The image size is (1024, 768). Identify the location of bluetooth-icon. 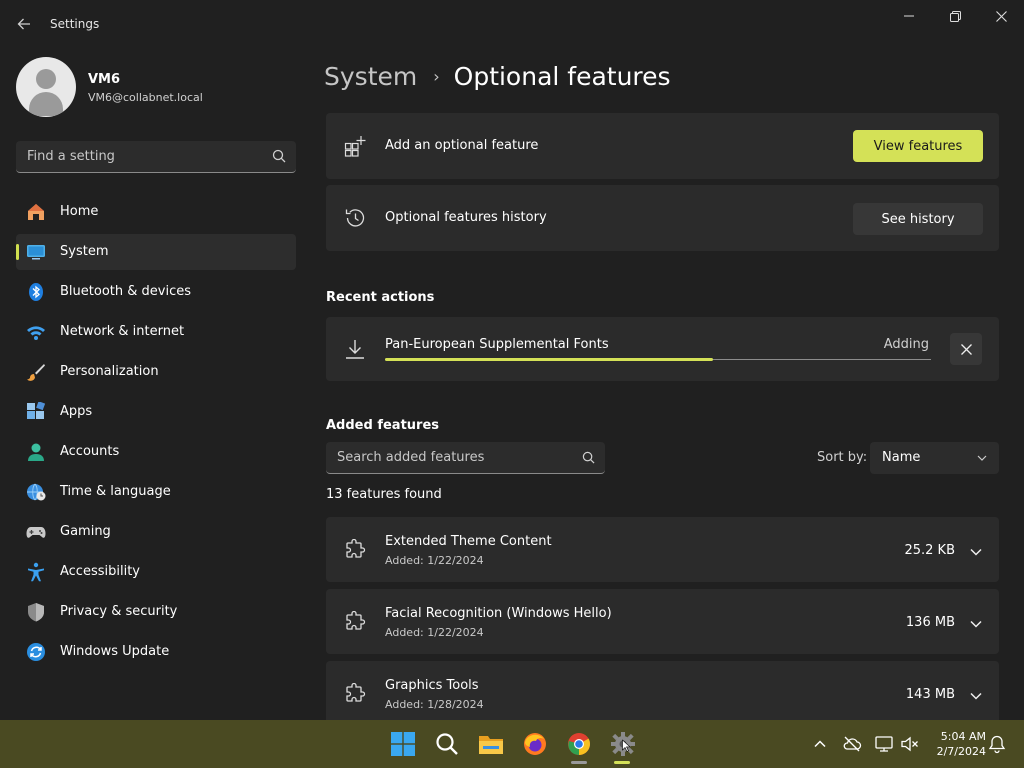
(36, 292).